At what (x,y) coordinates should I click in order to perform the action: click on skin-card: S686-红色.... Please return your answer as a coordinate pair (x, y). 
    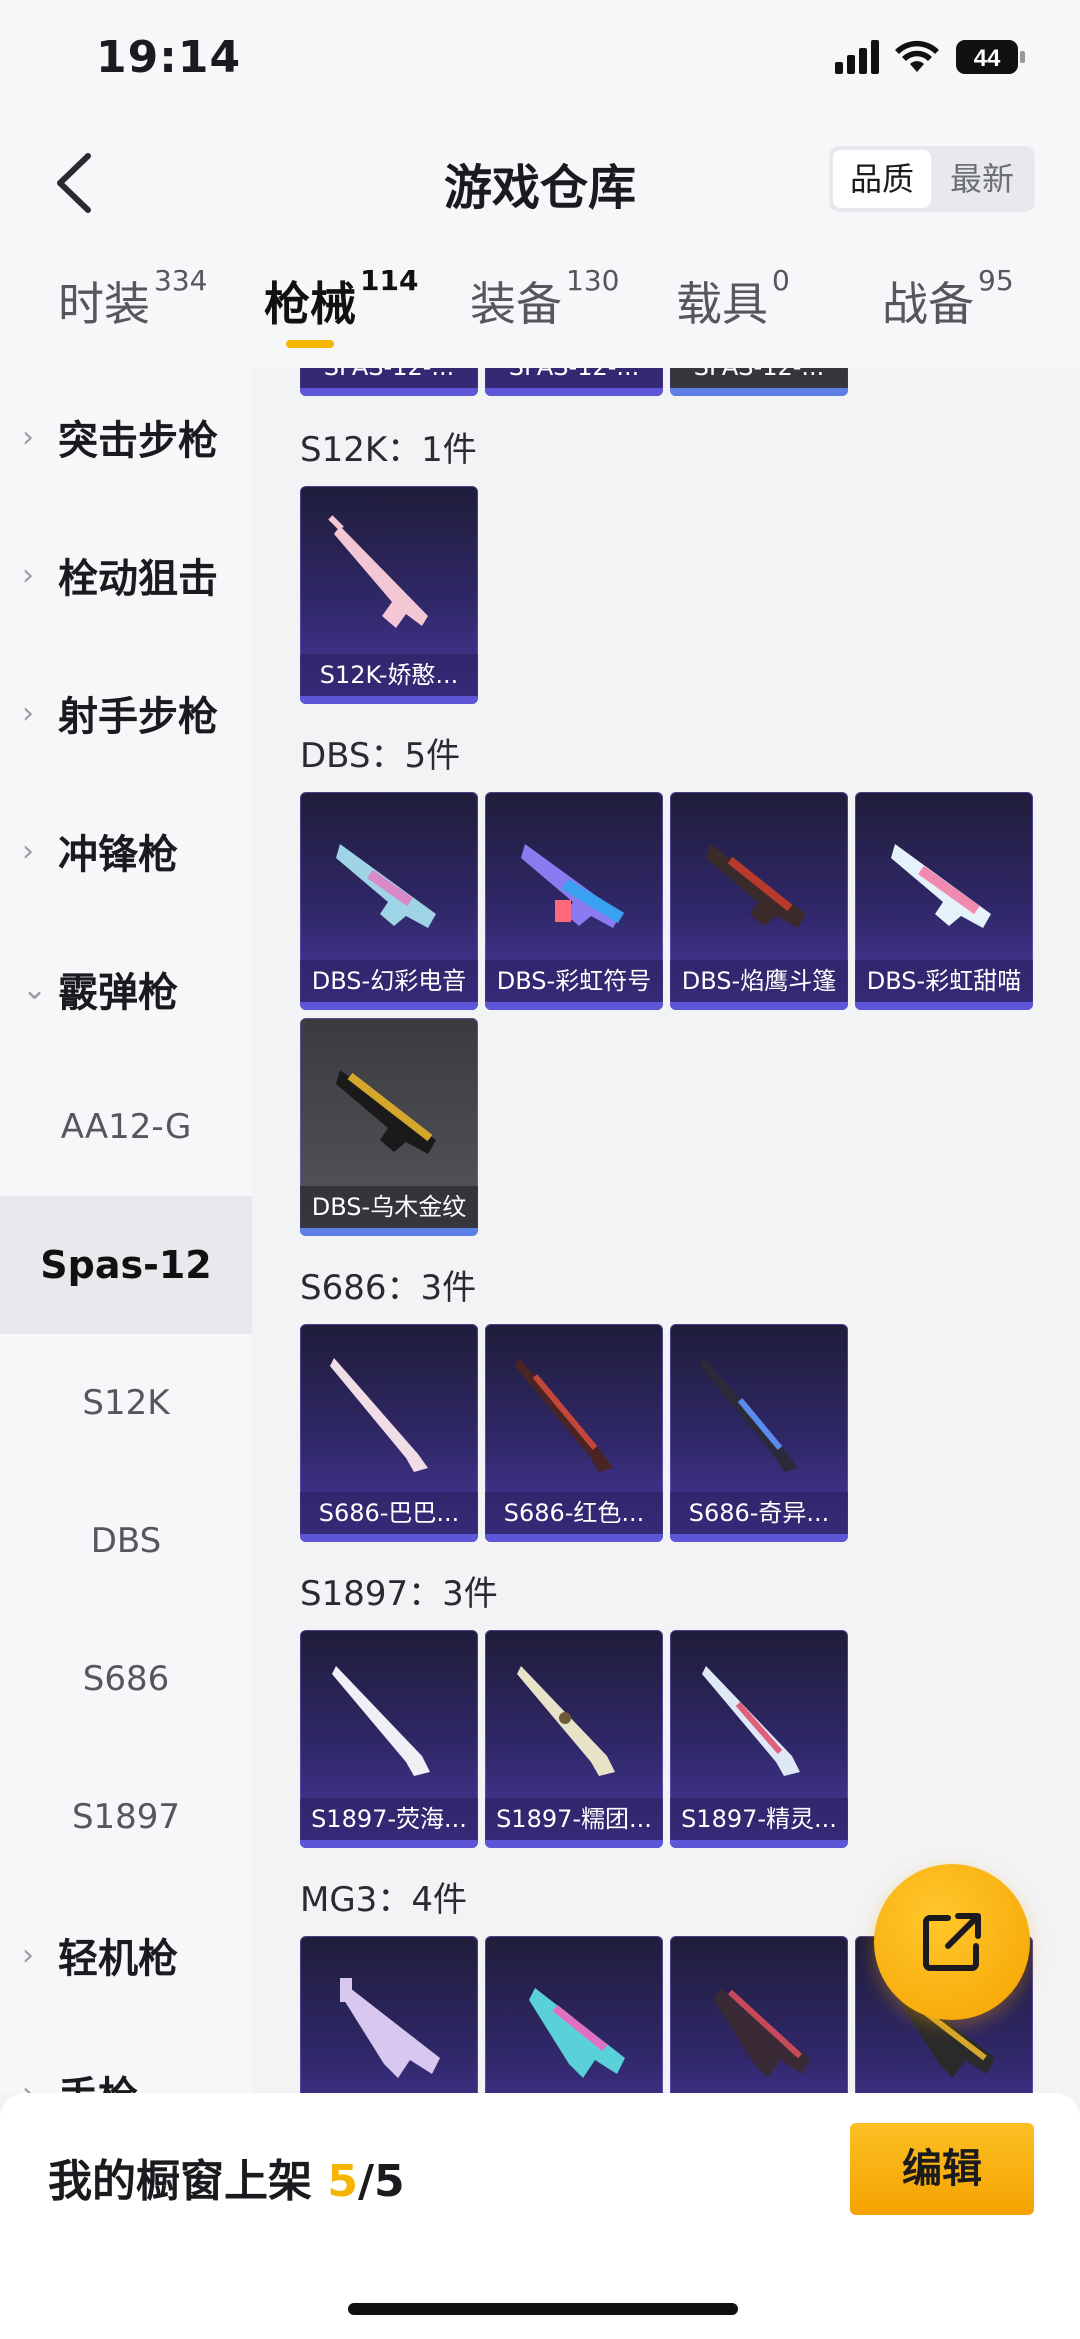
    Looking at the image, I should click on (574, 1433).